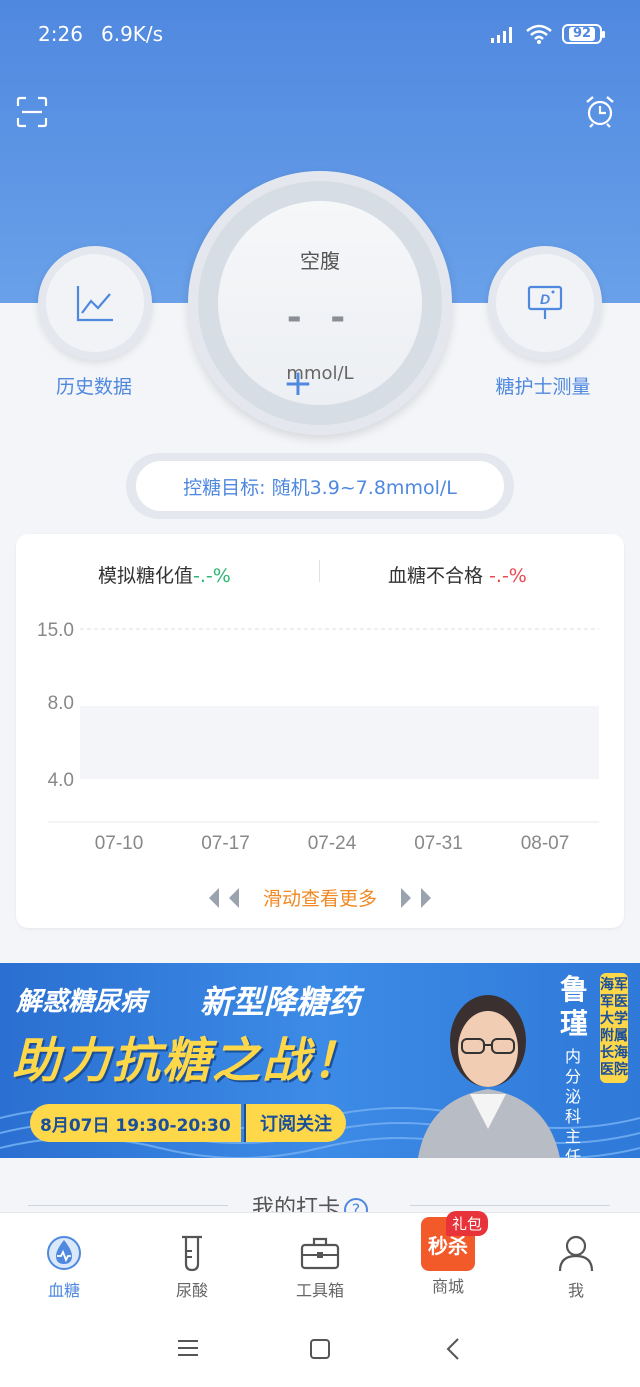 This screenshot has width=640, height=1387. Describe the element at coordinates (583, 34) in the screenshot. I see `battery-indicator: 92` at that location.